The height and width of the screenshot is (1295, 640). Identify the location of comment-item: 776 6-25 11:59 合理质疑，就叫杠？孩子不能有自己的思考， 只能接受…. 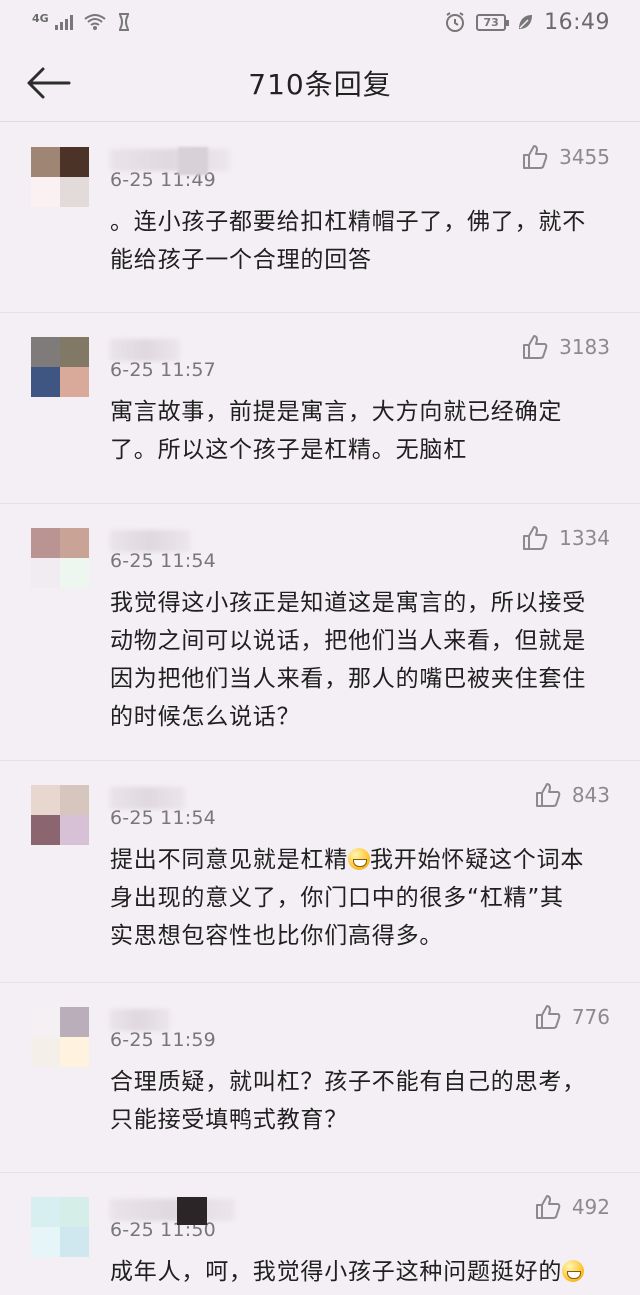
(320, 1078).